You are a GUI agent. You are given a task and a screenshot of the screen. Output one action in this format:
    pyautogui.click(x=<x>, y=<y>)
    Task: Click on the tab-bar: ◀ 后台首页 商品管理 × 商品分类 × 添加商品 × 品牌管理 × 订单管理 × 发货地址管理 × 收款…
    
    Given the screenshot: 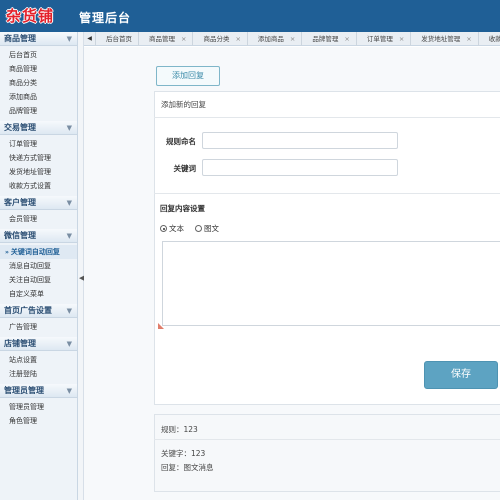 What is the action you would take?
    pyautogui.click(x=292, y=39)
    